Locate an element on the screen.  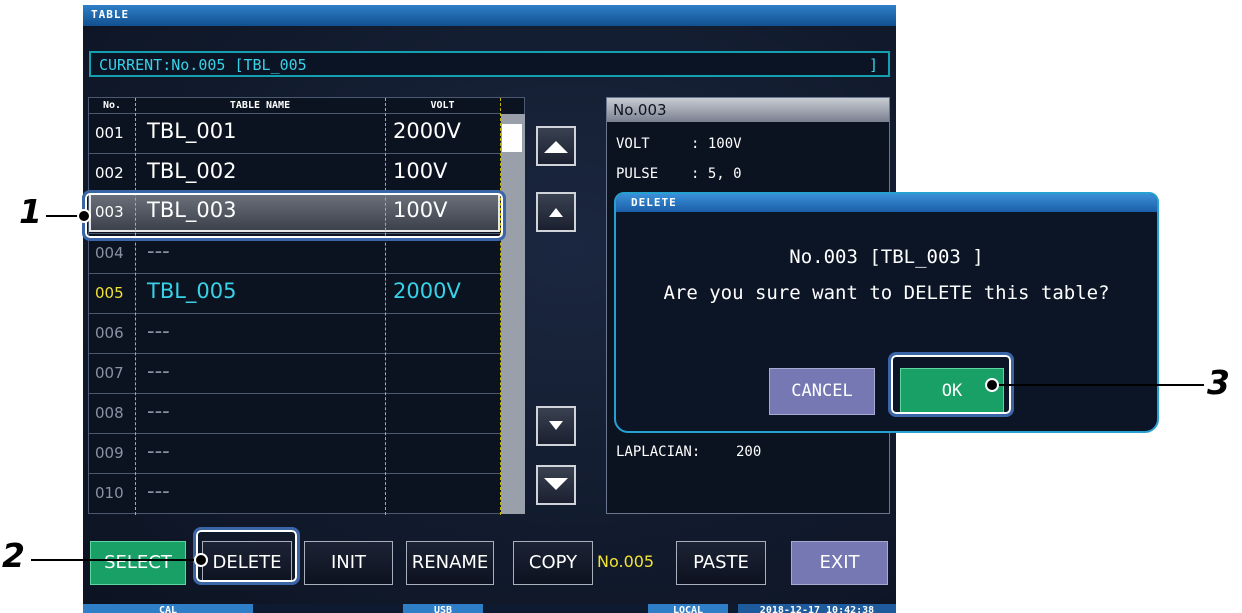
triangle-up-icon is located at coordinates (556, 212).